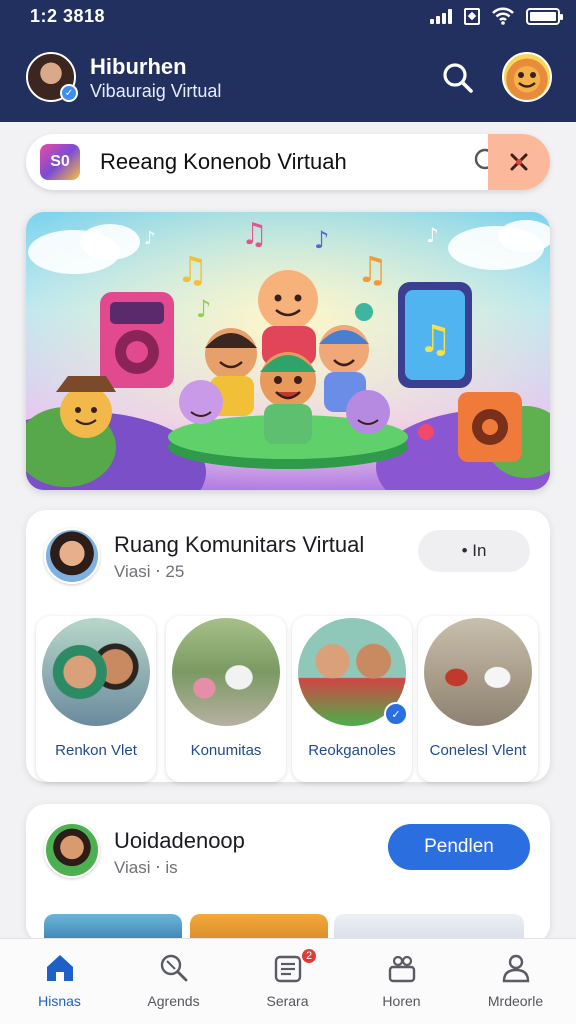 The width and height of the screenshot is (576, 1024). I want to click on page-title: Hiburhen, so click(138, 66).